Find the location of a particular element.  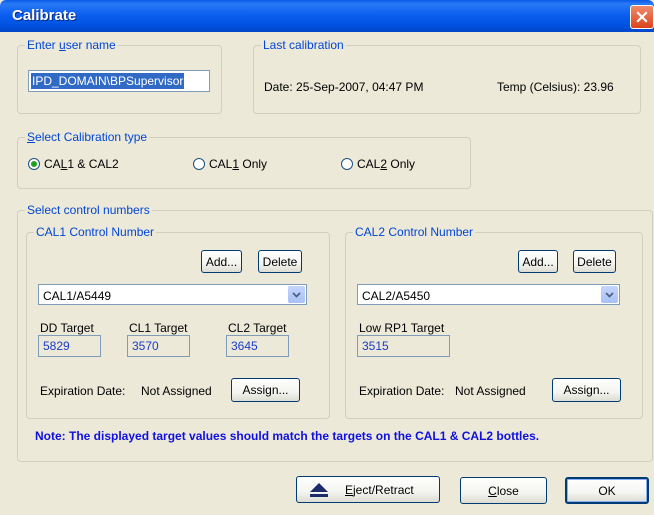

window-title: Calibrate is located at coordinates (44, 15).